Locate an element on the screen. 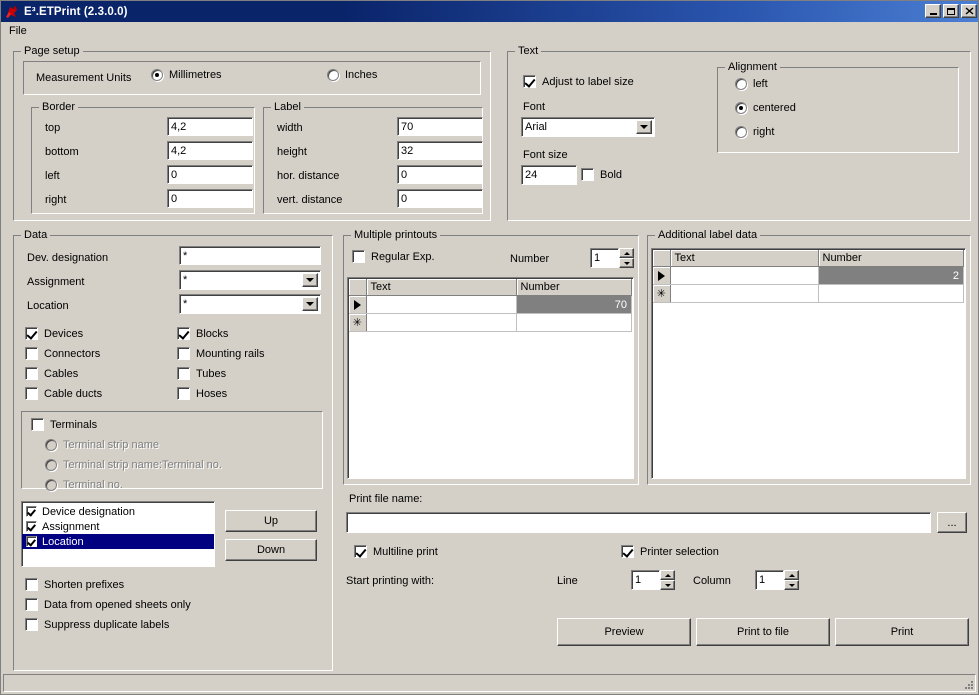  field-order-listbox: Device designation Assignment Location is located at coordinates (118, 534).